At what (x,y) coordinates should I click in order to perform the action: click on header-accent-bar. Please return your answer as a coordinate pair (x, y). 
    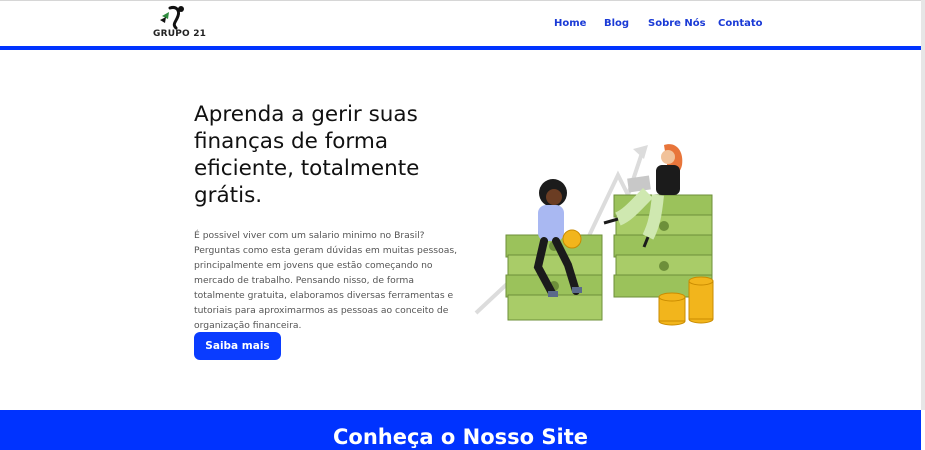
    Looking at the image, I should click on (460, 48).